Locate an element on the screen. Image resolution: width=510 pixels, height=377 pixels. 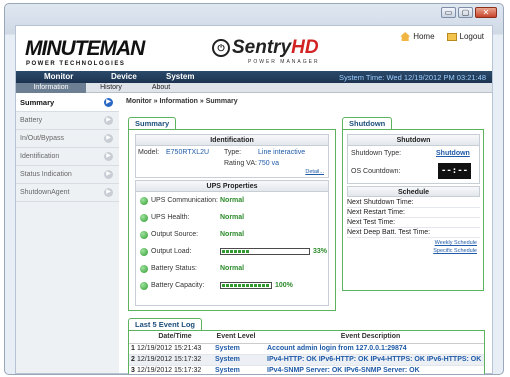
weekly-schedule-link: Weekly Schedule is located at coordinates (456, 243).